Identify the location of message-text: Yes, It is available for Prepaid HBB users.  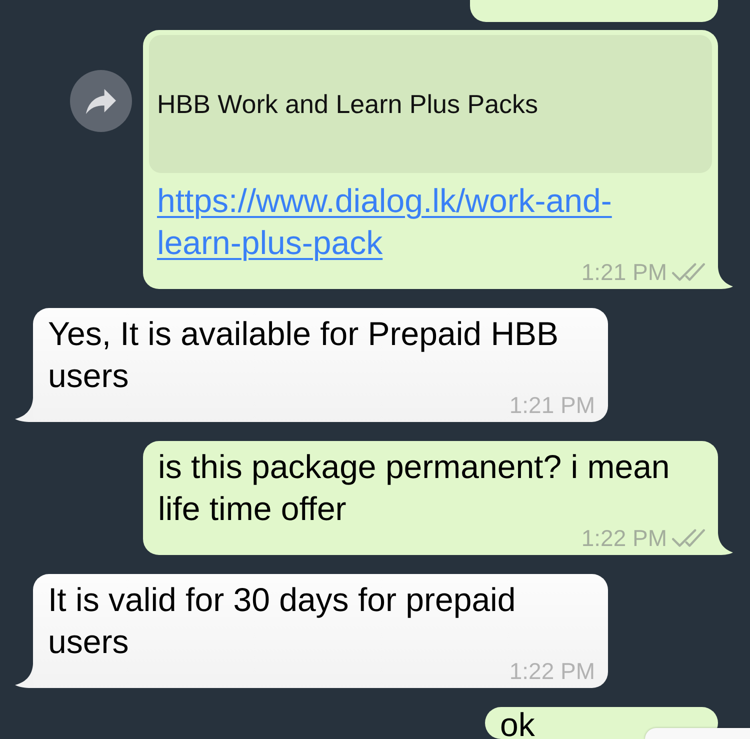
(304, 355).